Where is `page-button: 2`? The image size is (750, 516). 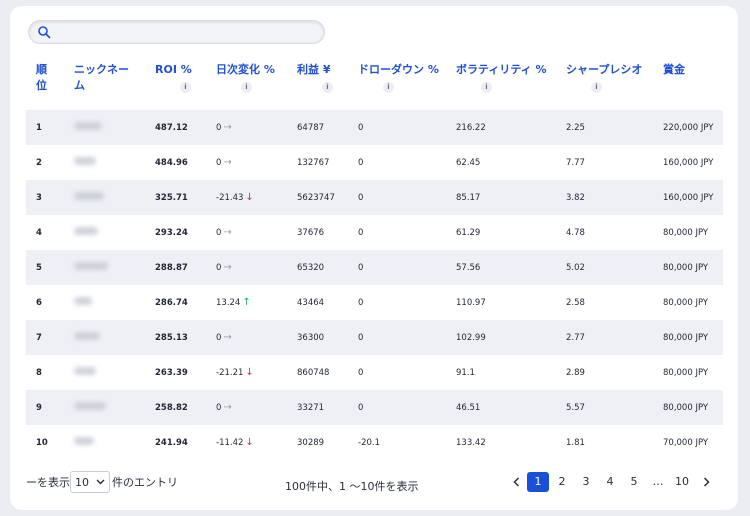
page-button: 2 is located at coordinates (562, 482).